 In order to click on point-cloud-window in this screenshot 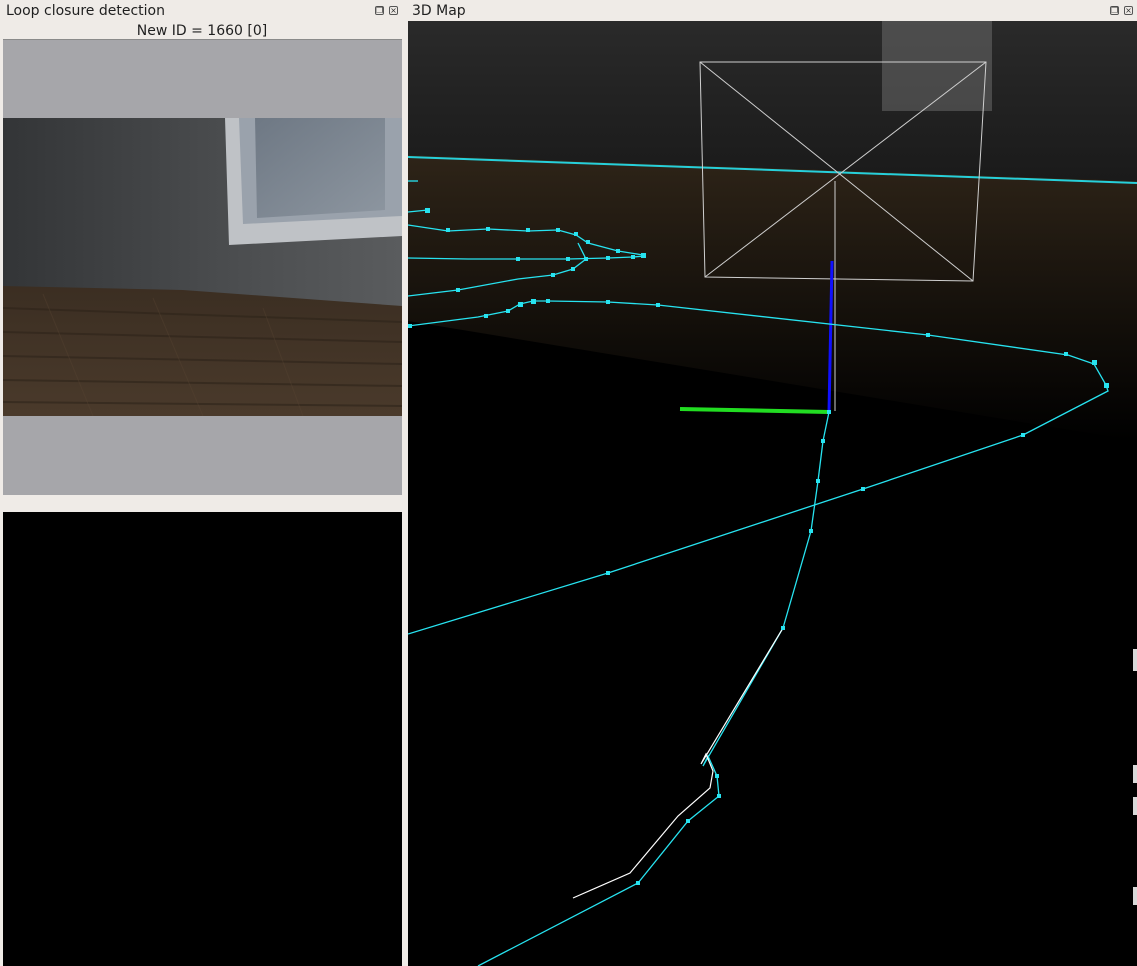, I will do `click(937, 66)`.